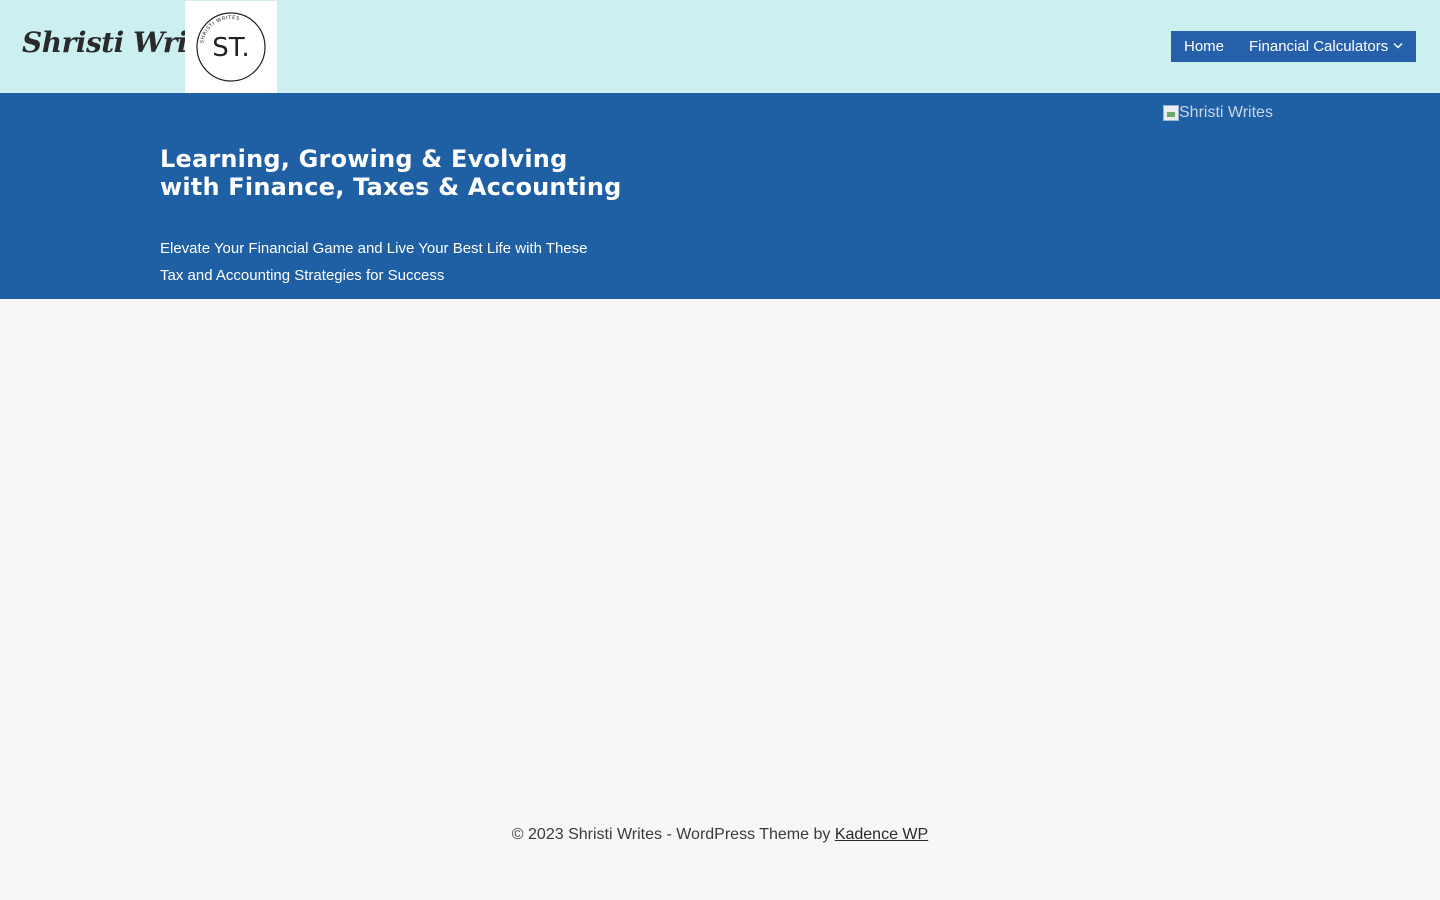 This screenshot has height=900, width=1440. Describe the element at coordinates (1398, 46) in the screenshot. I see `chevron-down-icon` at that location.